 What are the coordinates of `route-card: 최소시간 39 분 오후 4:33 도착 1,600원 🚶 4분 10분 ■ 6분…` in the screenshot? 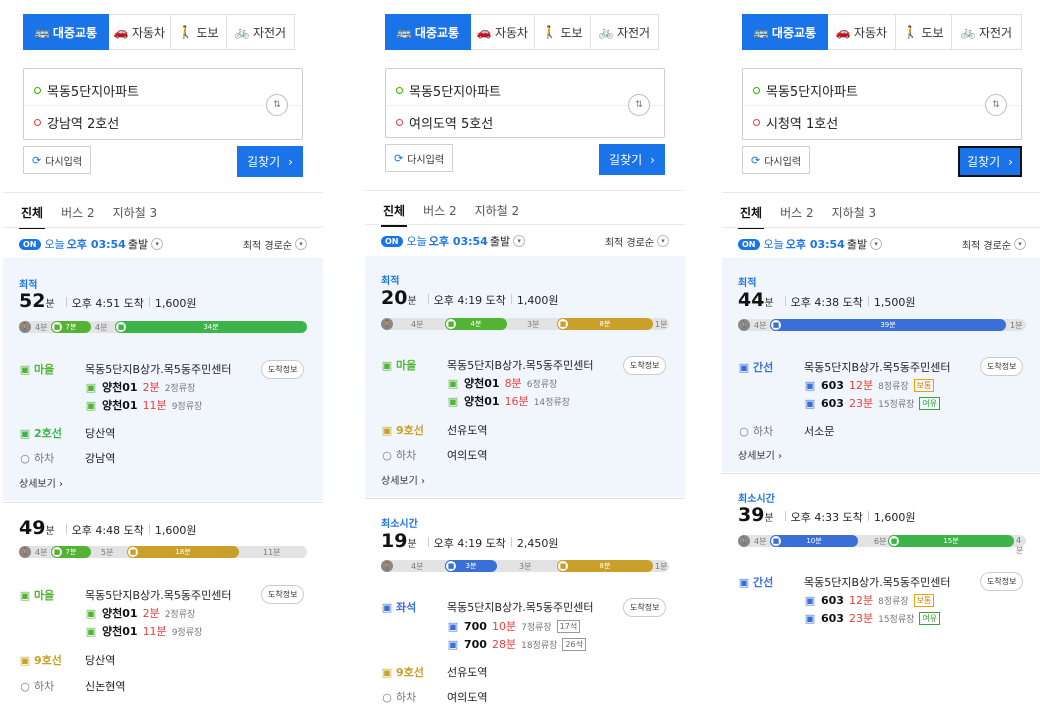 It's located at (881, 561).